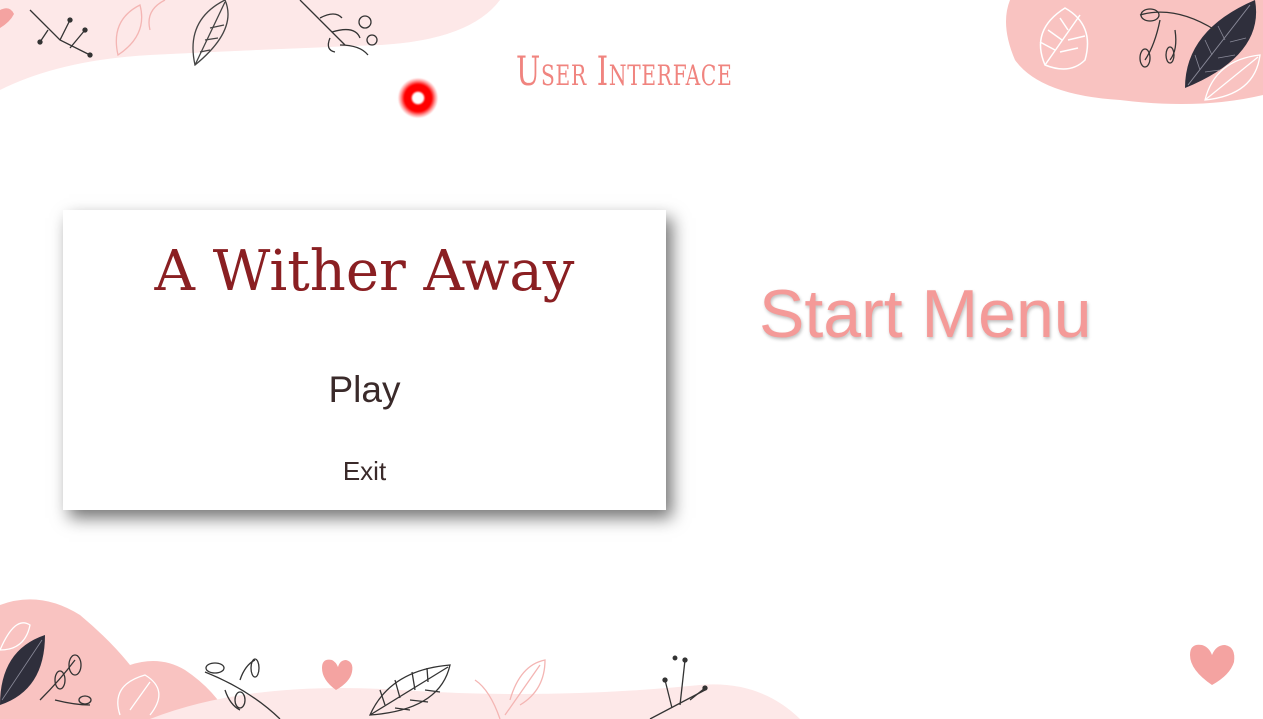 This screenshot has height=719, width=1263. What do you see at coordinates (624, 72) in the screenshot?
I see `slide-header-title: User Interface` at bounding box center [624, 72].